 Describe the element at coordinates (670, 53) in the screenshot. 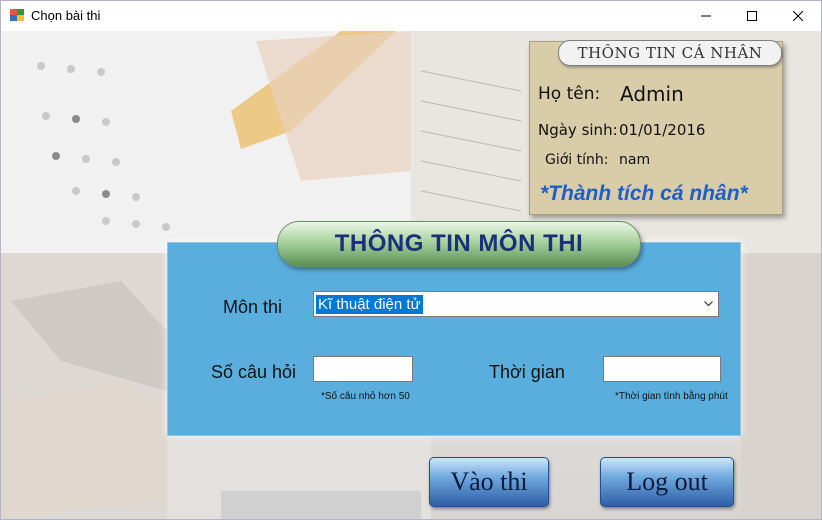

I see `profile-title: THÔNG TIN CÁ NHÂN` at that location.